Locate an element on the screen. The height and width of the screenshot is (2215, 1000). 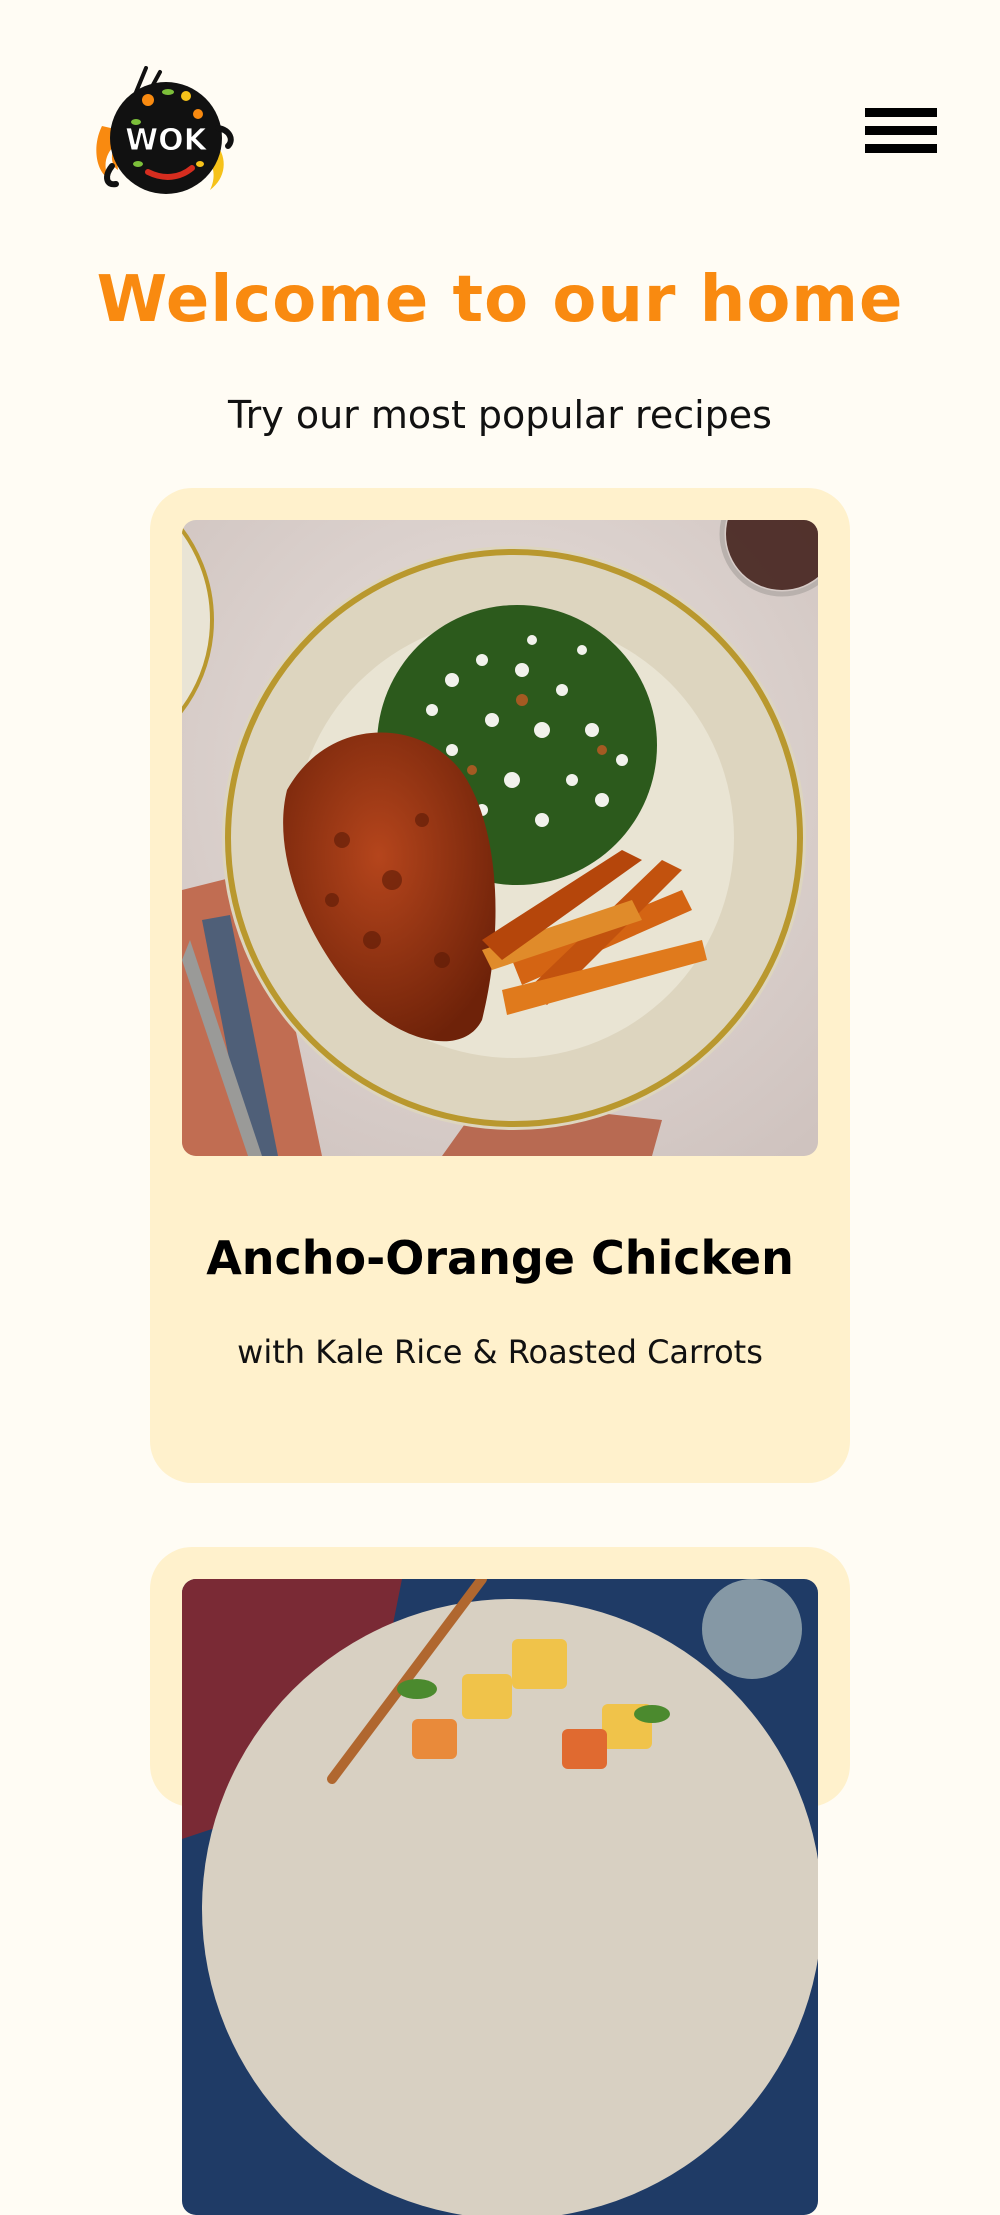
hamburger-menu-button is located at coordinates (901, 131).